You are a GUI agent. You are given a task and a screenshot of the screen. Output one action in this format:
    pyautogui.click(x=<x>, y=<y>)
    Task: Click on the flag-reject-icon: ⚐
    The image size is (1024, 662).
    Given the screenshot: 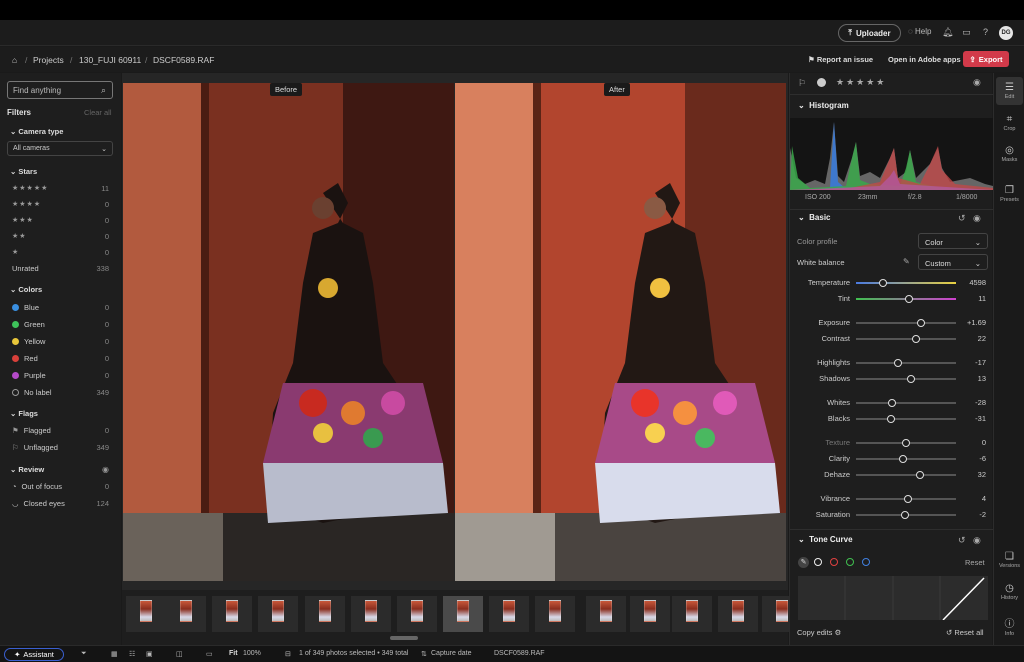 What is the action you would take?
    pyautogui.click(x=802, y=83)
    